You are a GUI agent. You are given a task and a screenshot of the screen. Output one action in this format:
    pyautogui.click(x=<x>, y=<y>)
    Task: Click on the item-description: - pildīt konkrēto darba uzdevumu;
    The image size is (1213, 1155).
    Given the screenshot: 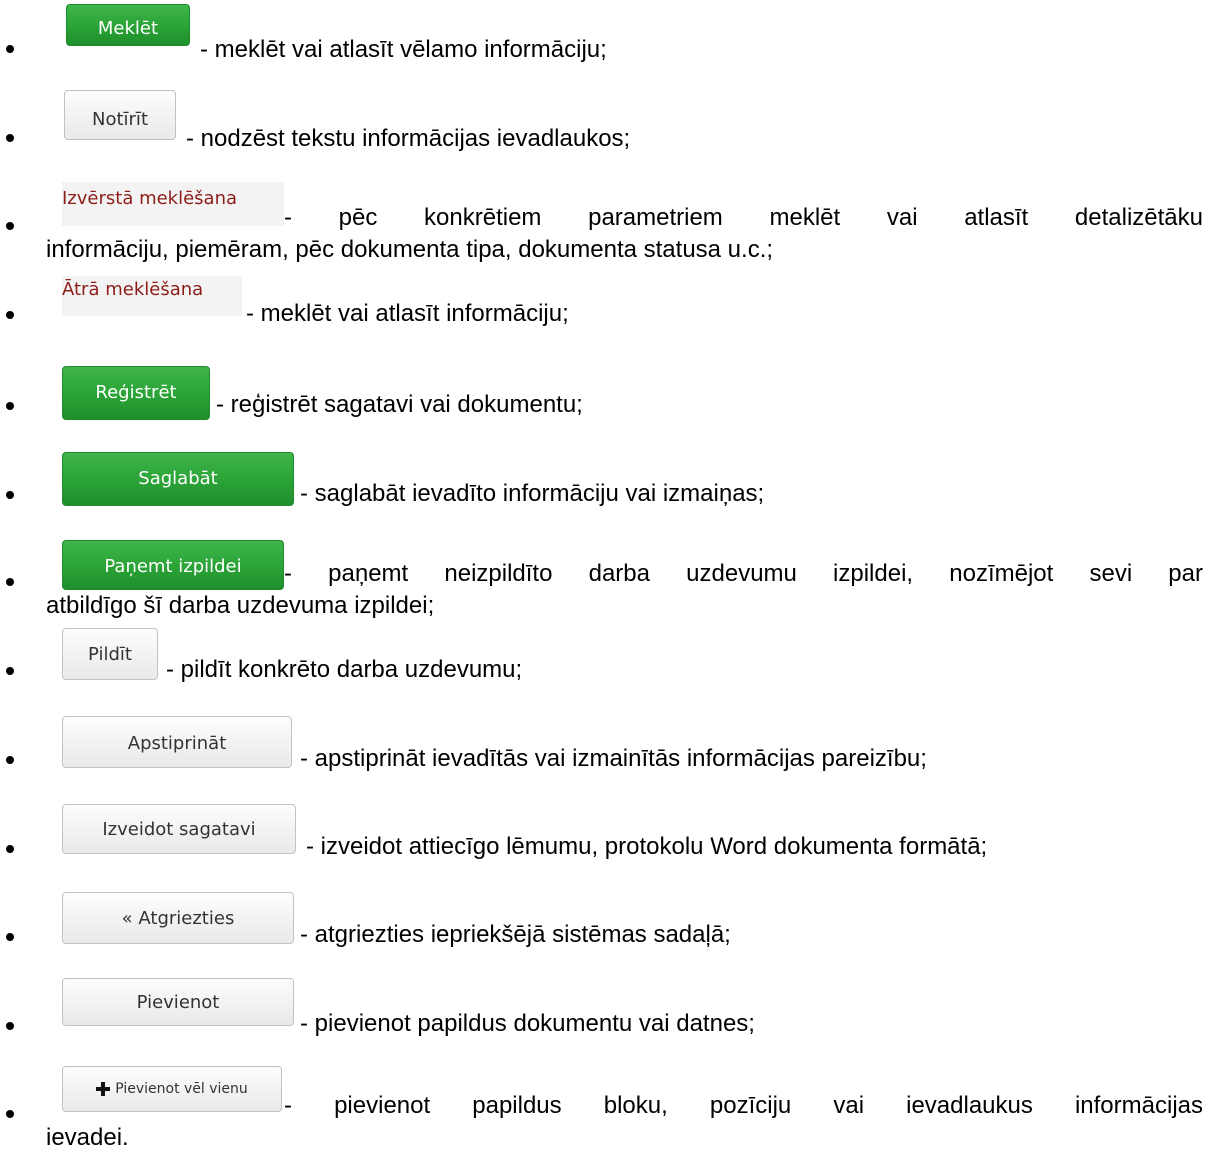 What is the action you would take?
    pyautogui.click(x=344, y=669)
    